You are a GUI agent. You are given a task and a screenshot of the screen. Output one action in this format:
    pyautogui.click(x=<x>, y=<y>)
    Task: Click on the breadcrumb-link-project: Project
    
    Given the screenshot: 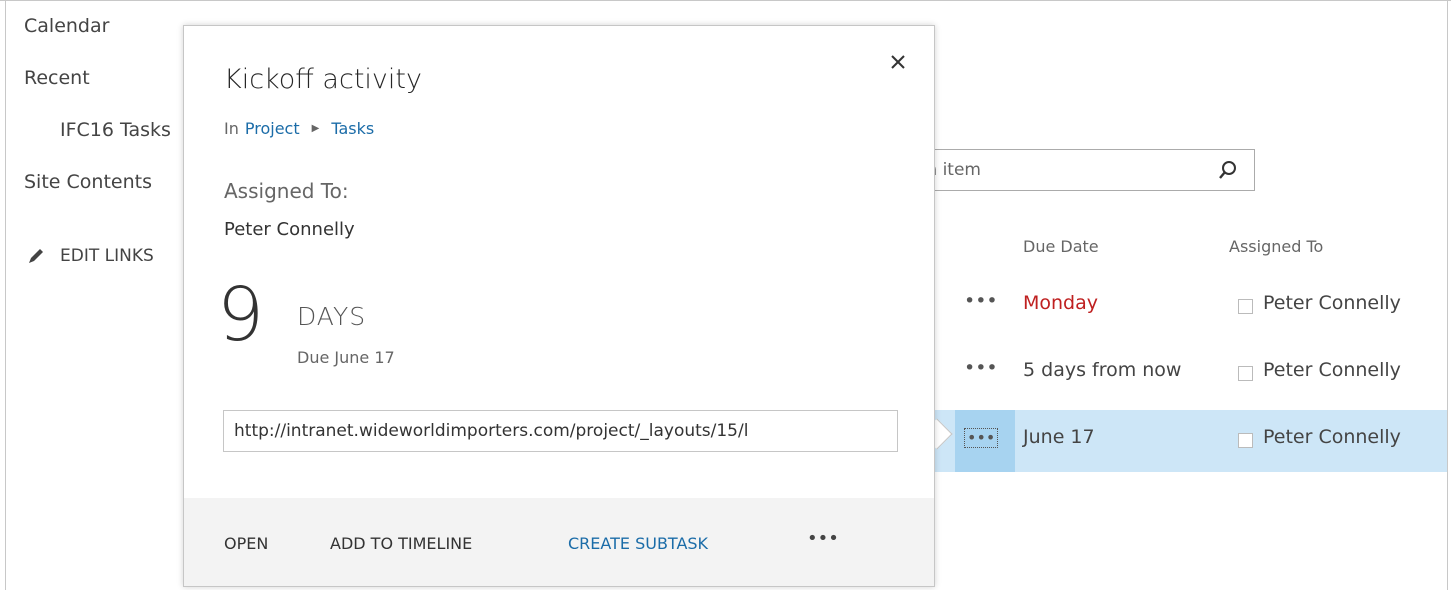 What is the action you would take?
    pyautogui.click(x=272, y=128)
    